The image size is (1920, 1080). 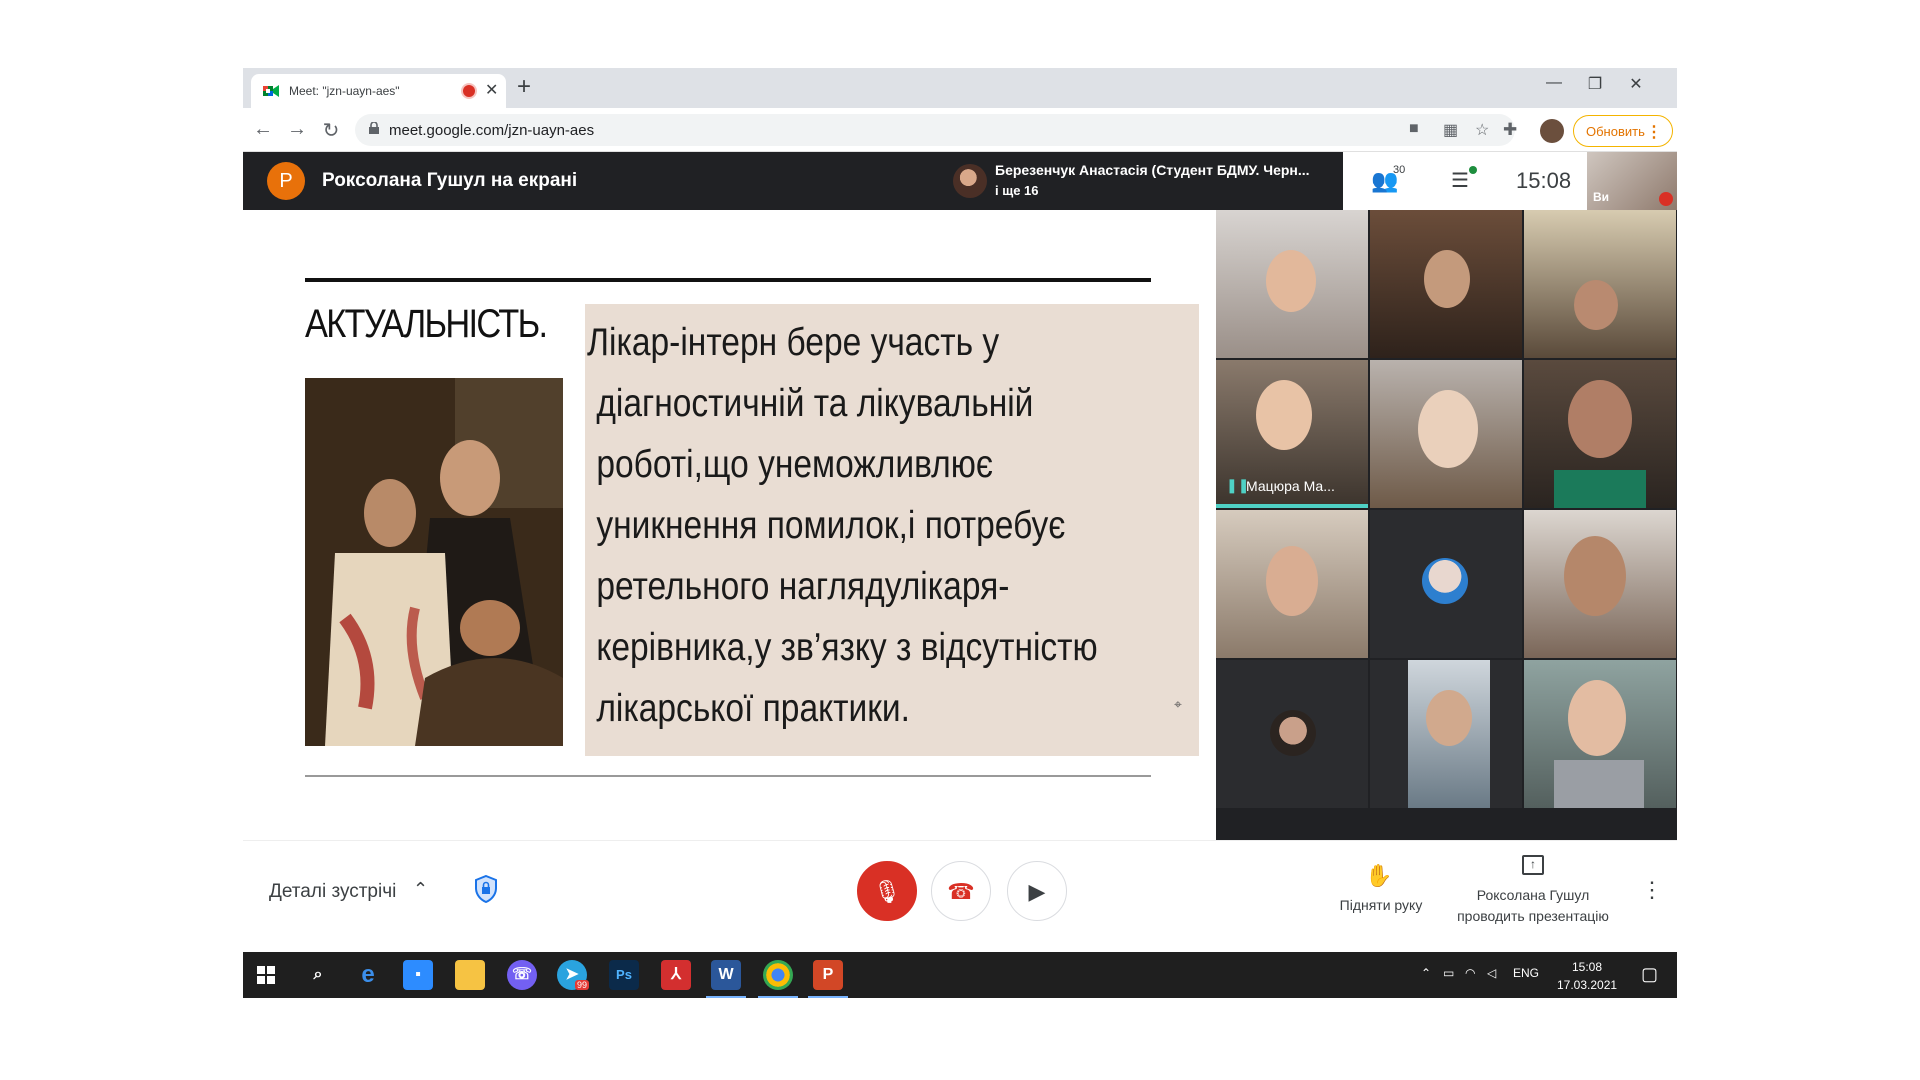 What do you see at coordinates (1587, 976) in the screenshot?
I see `taskbar-clock: 15:08 17.03.2021` at bounding box center [1587, 976].